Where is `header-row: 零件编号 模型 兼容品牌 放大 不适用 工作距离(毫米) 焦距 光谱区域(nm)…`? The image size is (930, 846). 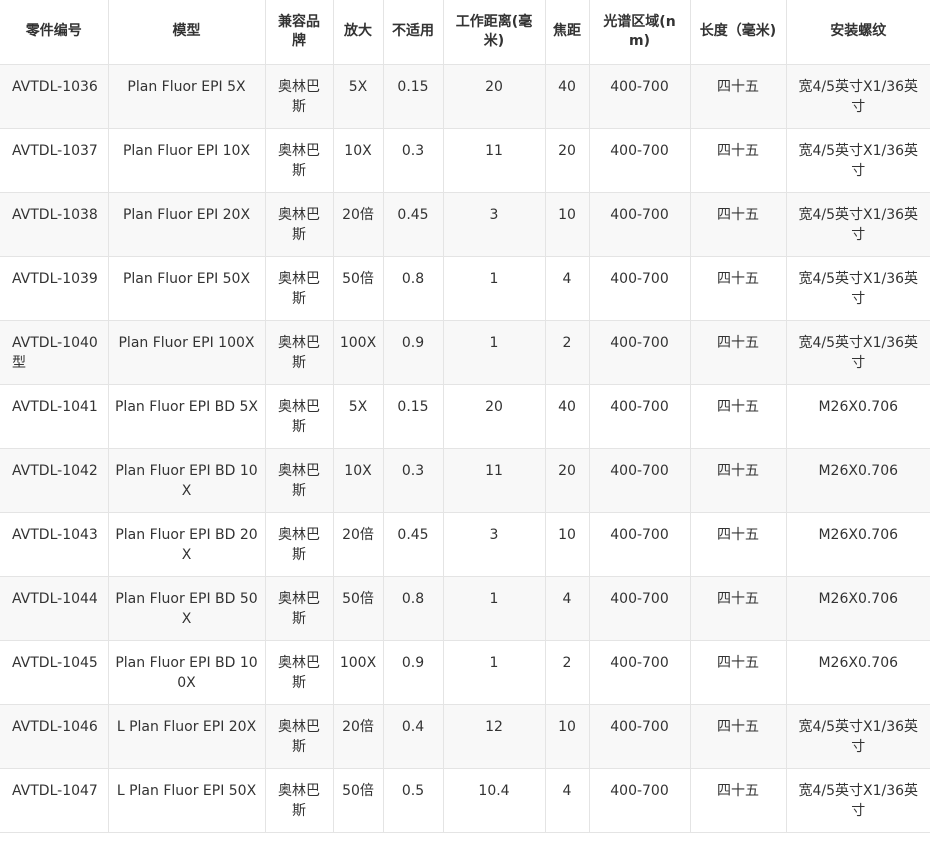
header-row: 零件编号 模型 兼容品牌 放大 不适用 工作距离(毫米) 焦距 光谱区域(nm)… is located at coordinates (465, 32).